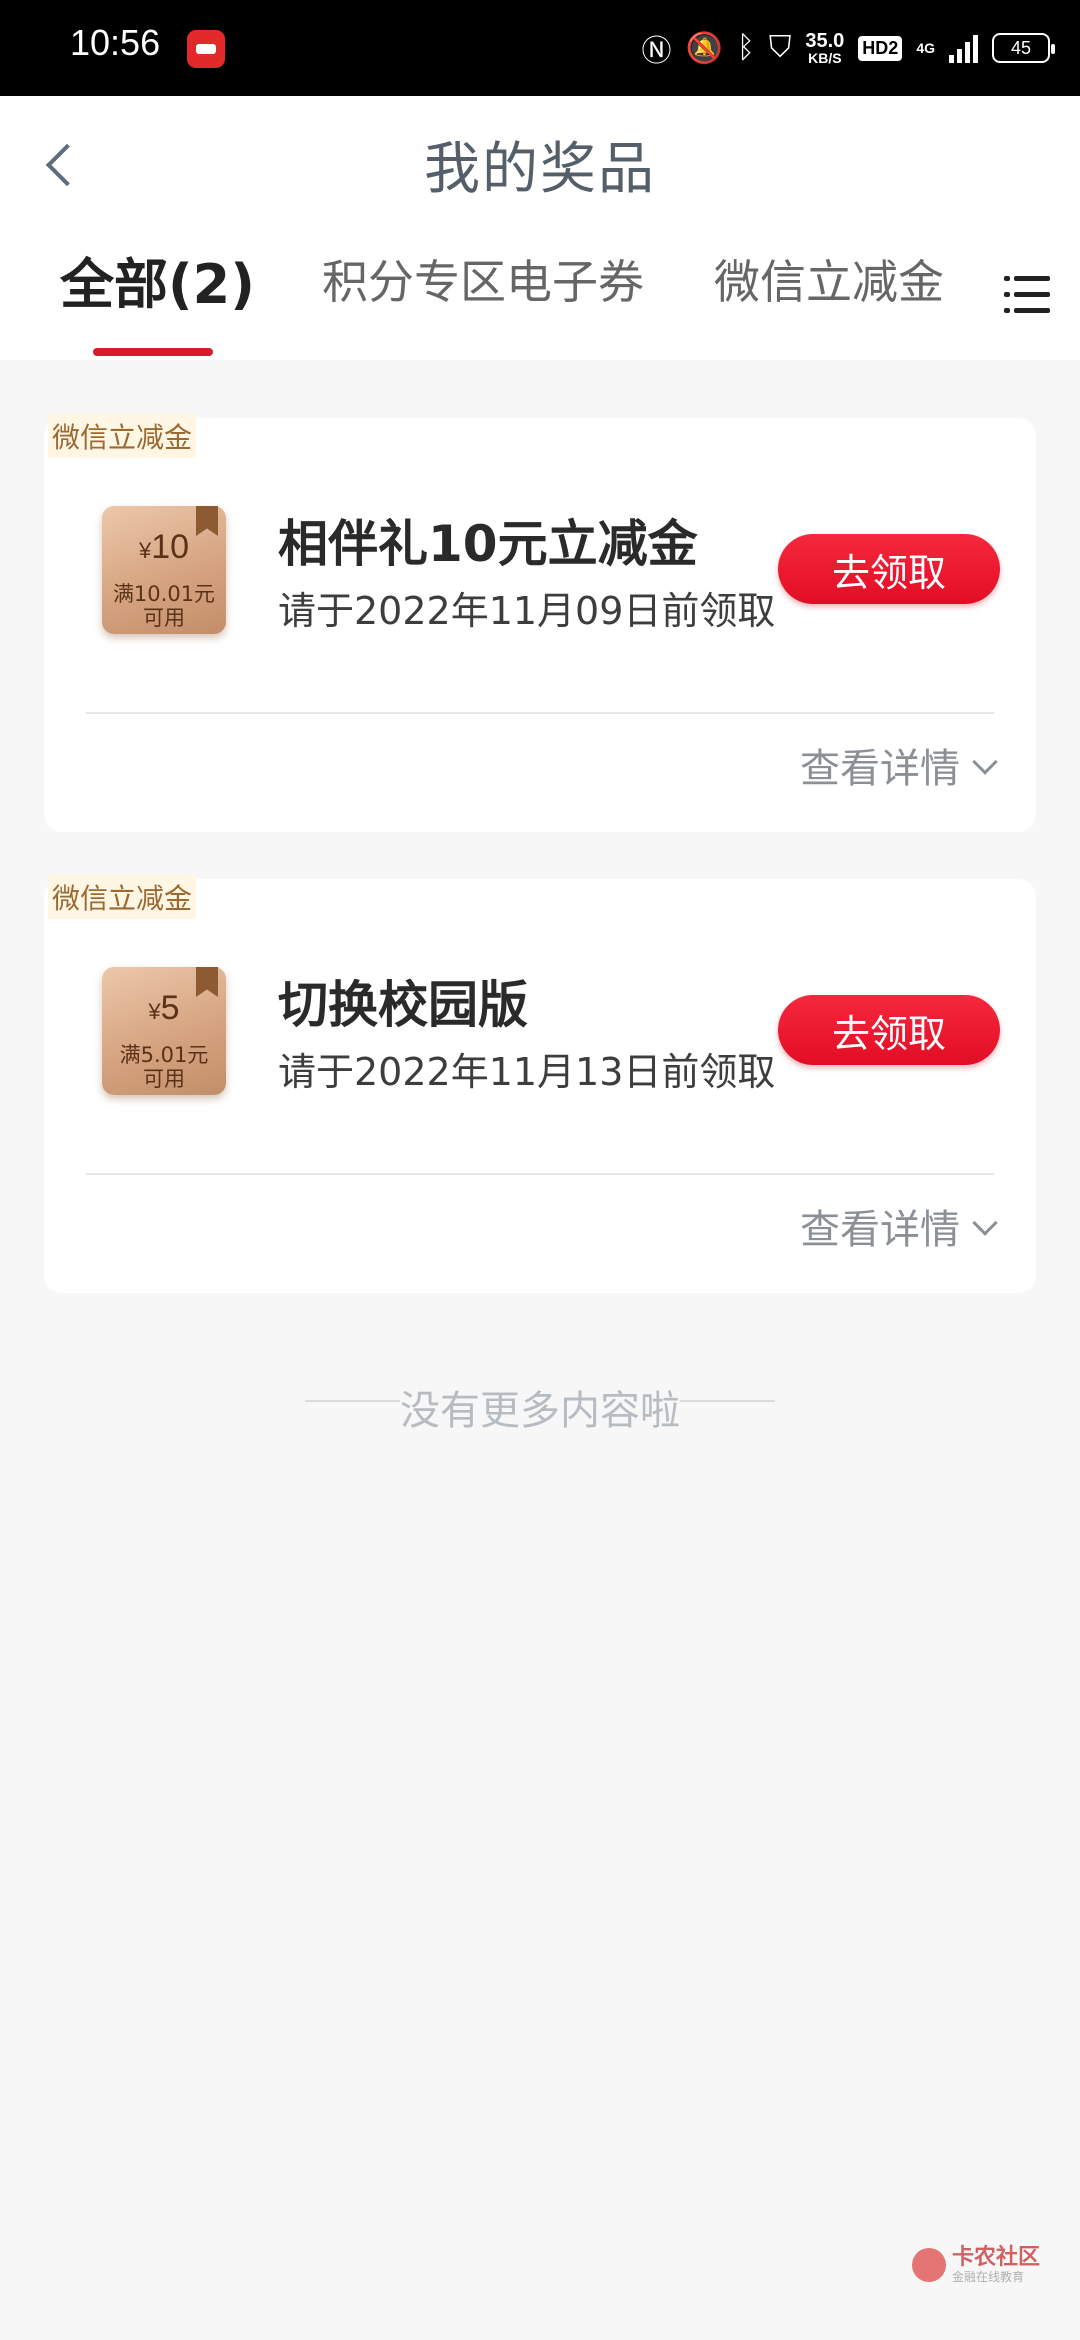  Describe the element at coordinates (829, 279) in the screenshot. I see `tab-wechat-discount: 微信立减金` at that location.